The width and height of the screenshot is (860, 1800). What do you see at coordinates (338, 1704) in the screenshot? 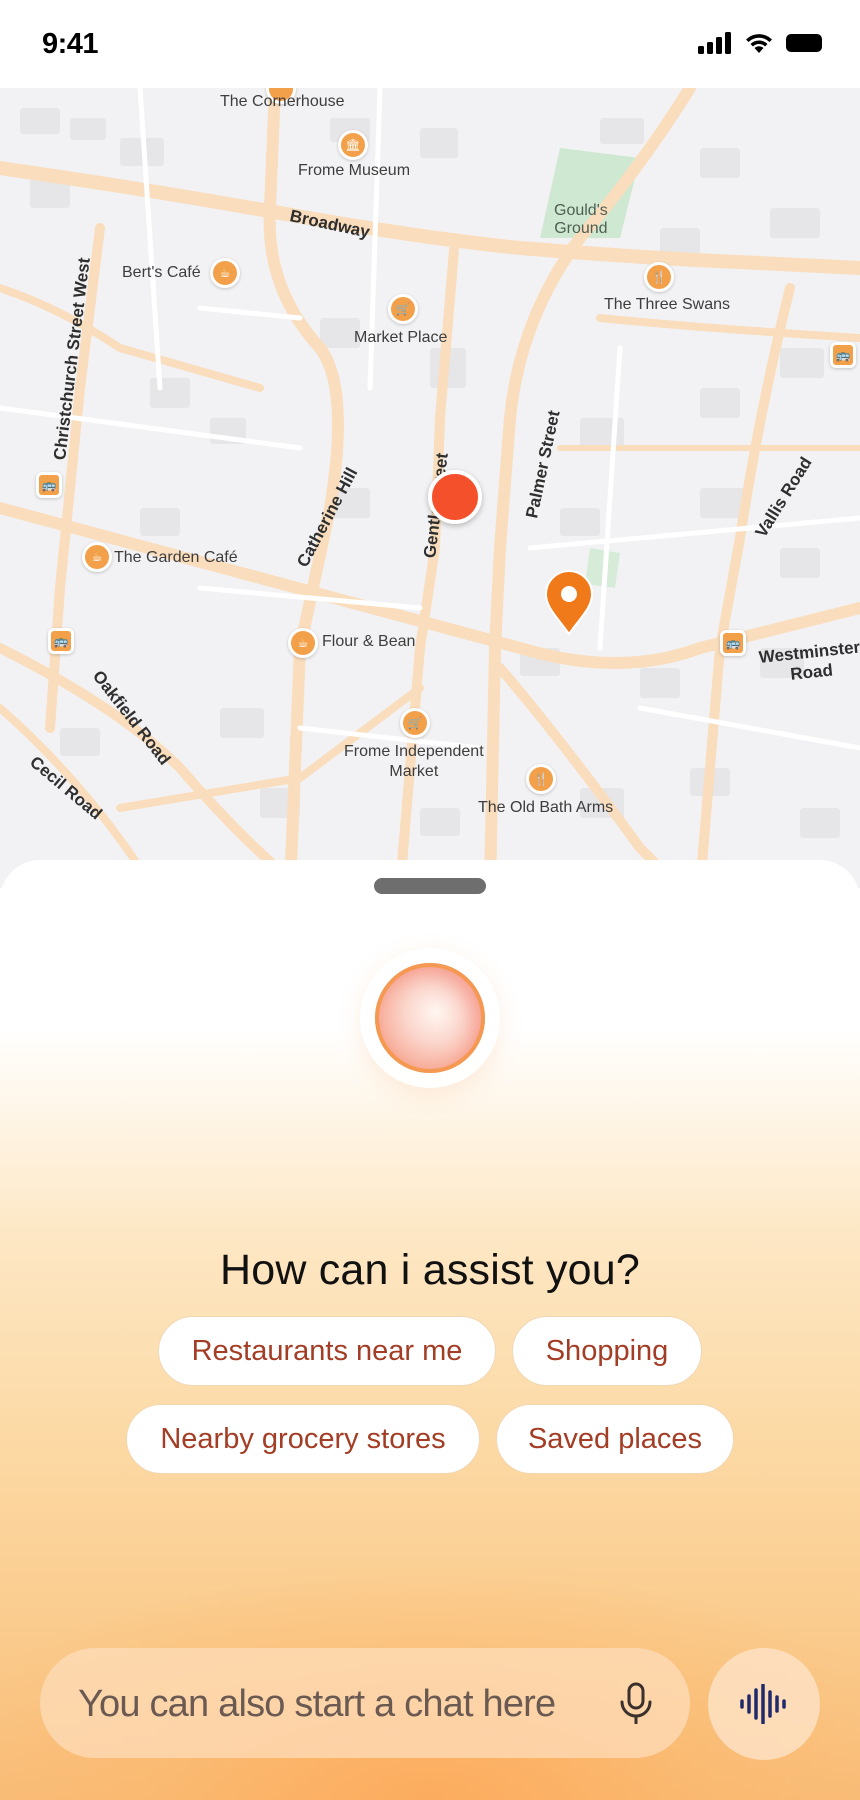
I see `chat-input` at bounding box center [338, 1704].